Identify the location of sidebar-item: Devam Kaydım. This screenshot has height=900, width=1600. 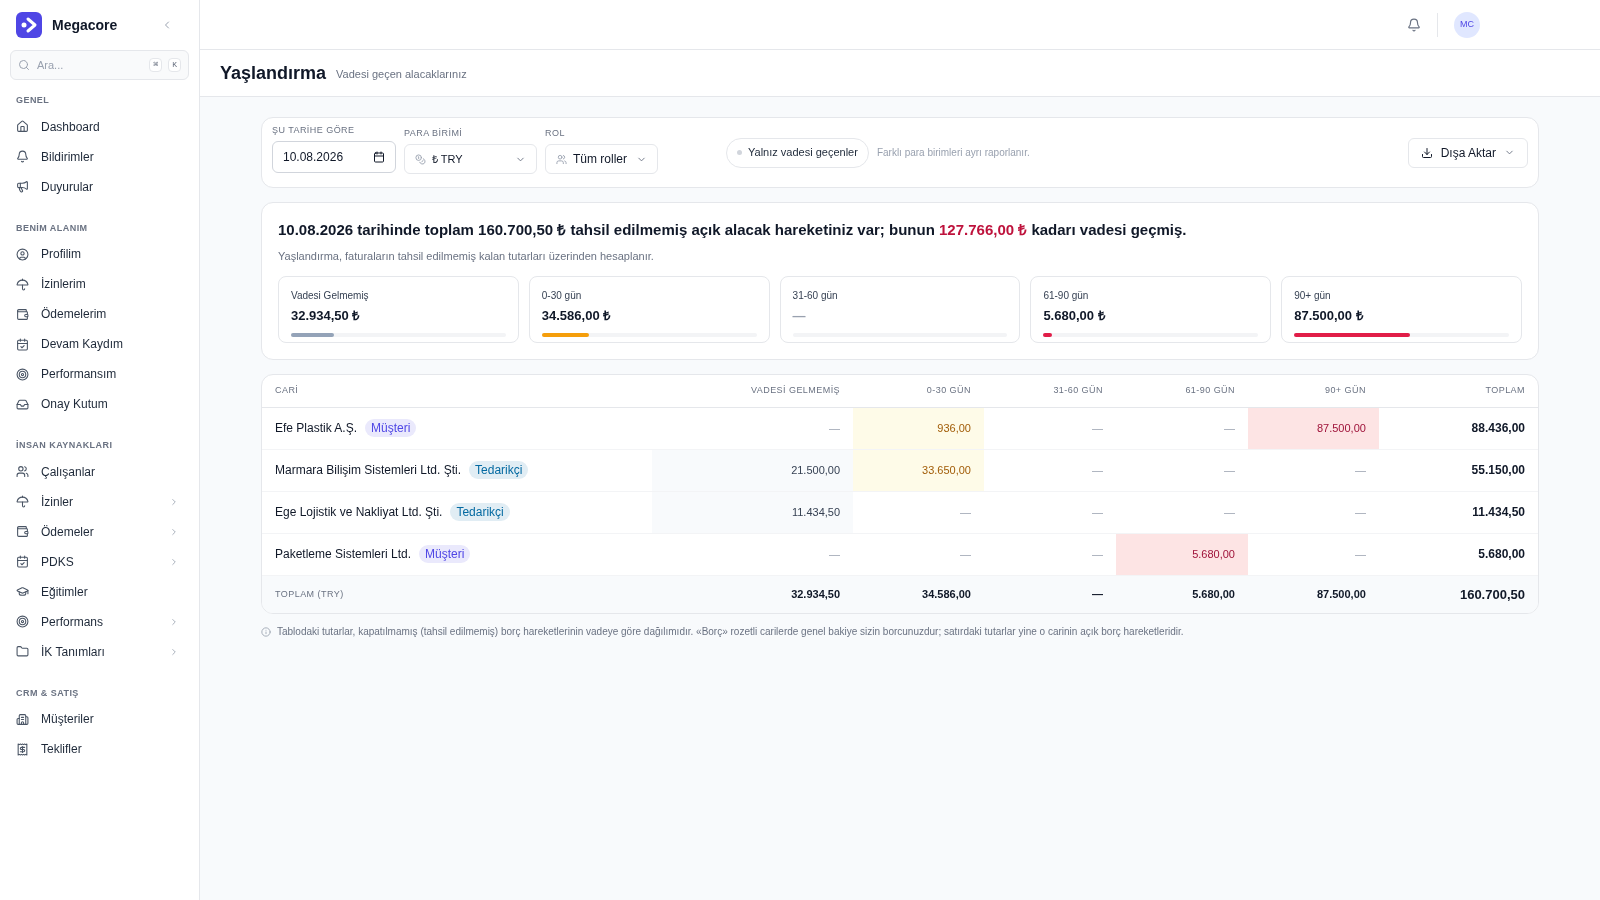
(99, 344).